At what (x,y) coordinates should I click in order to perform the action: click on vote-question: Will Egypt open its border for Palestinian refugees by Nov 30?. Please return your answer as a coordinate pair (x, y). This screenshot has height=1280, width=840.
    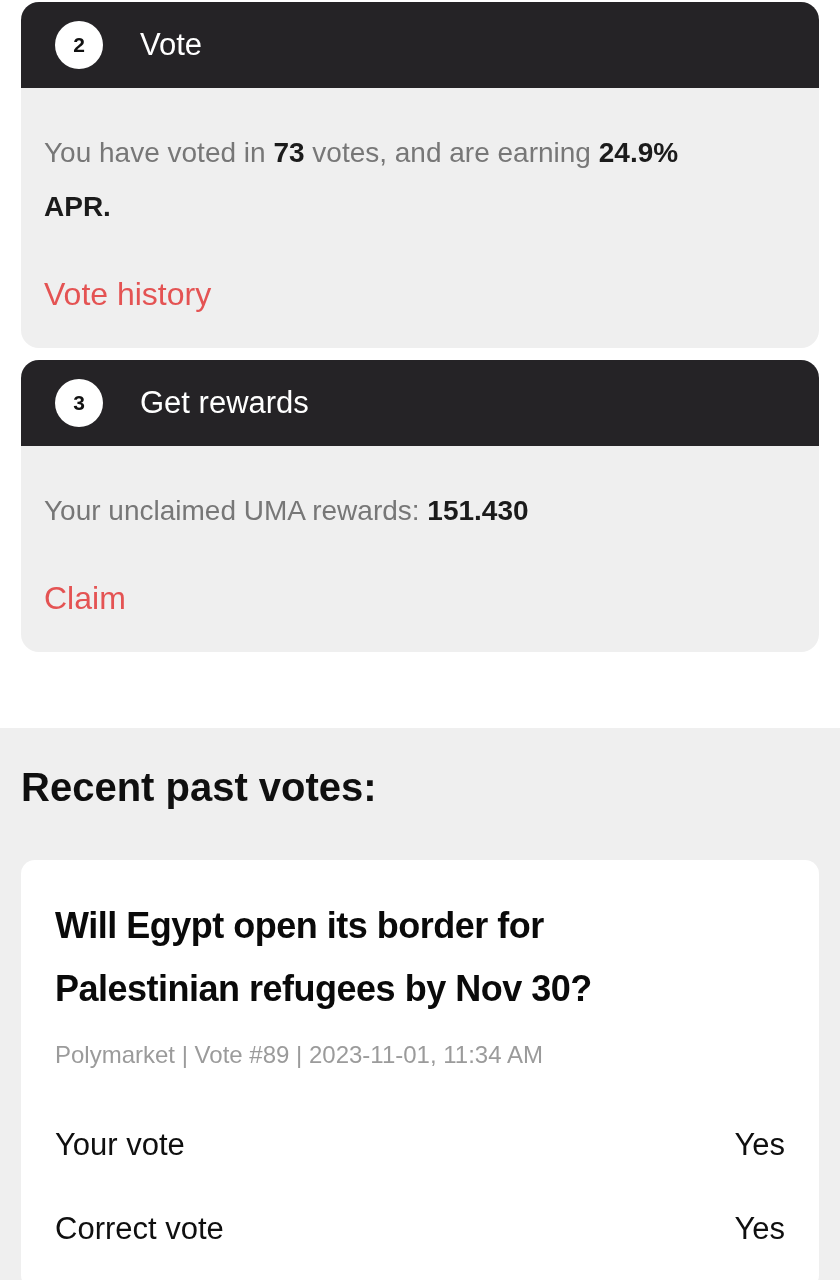
    Looking at the image, I should click on (324, 957).